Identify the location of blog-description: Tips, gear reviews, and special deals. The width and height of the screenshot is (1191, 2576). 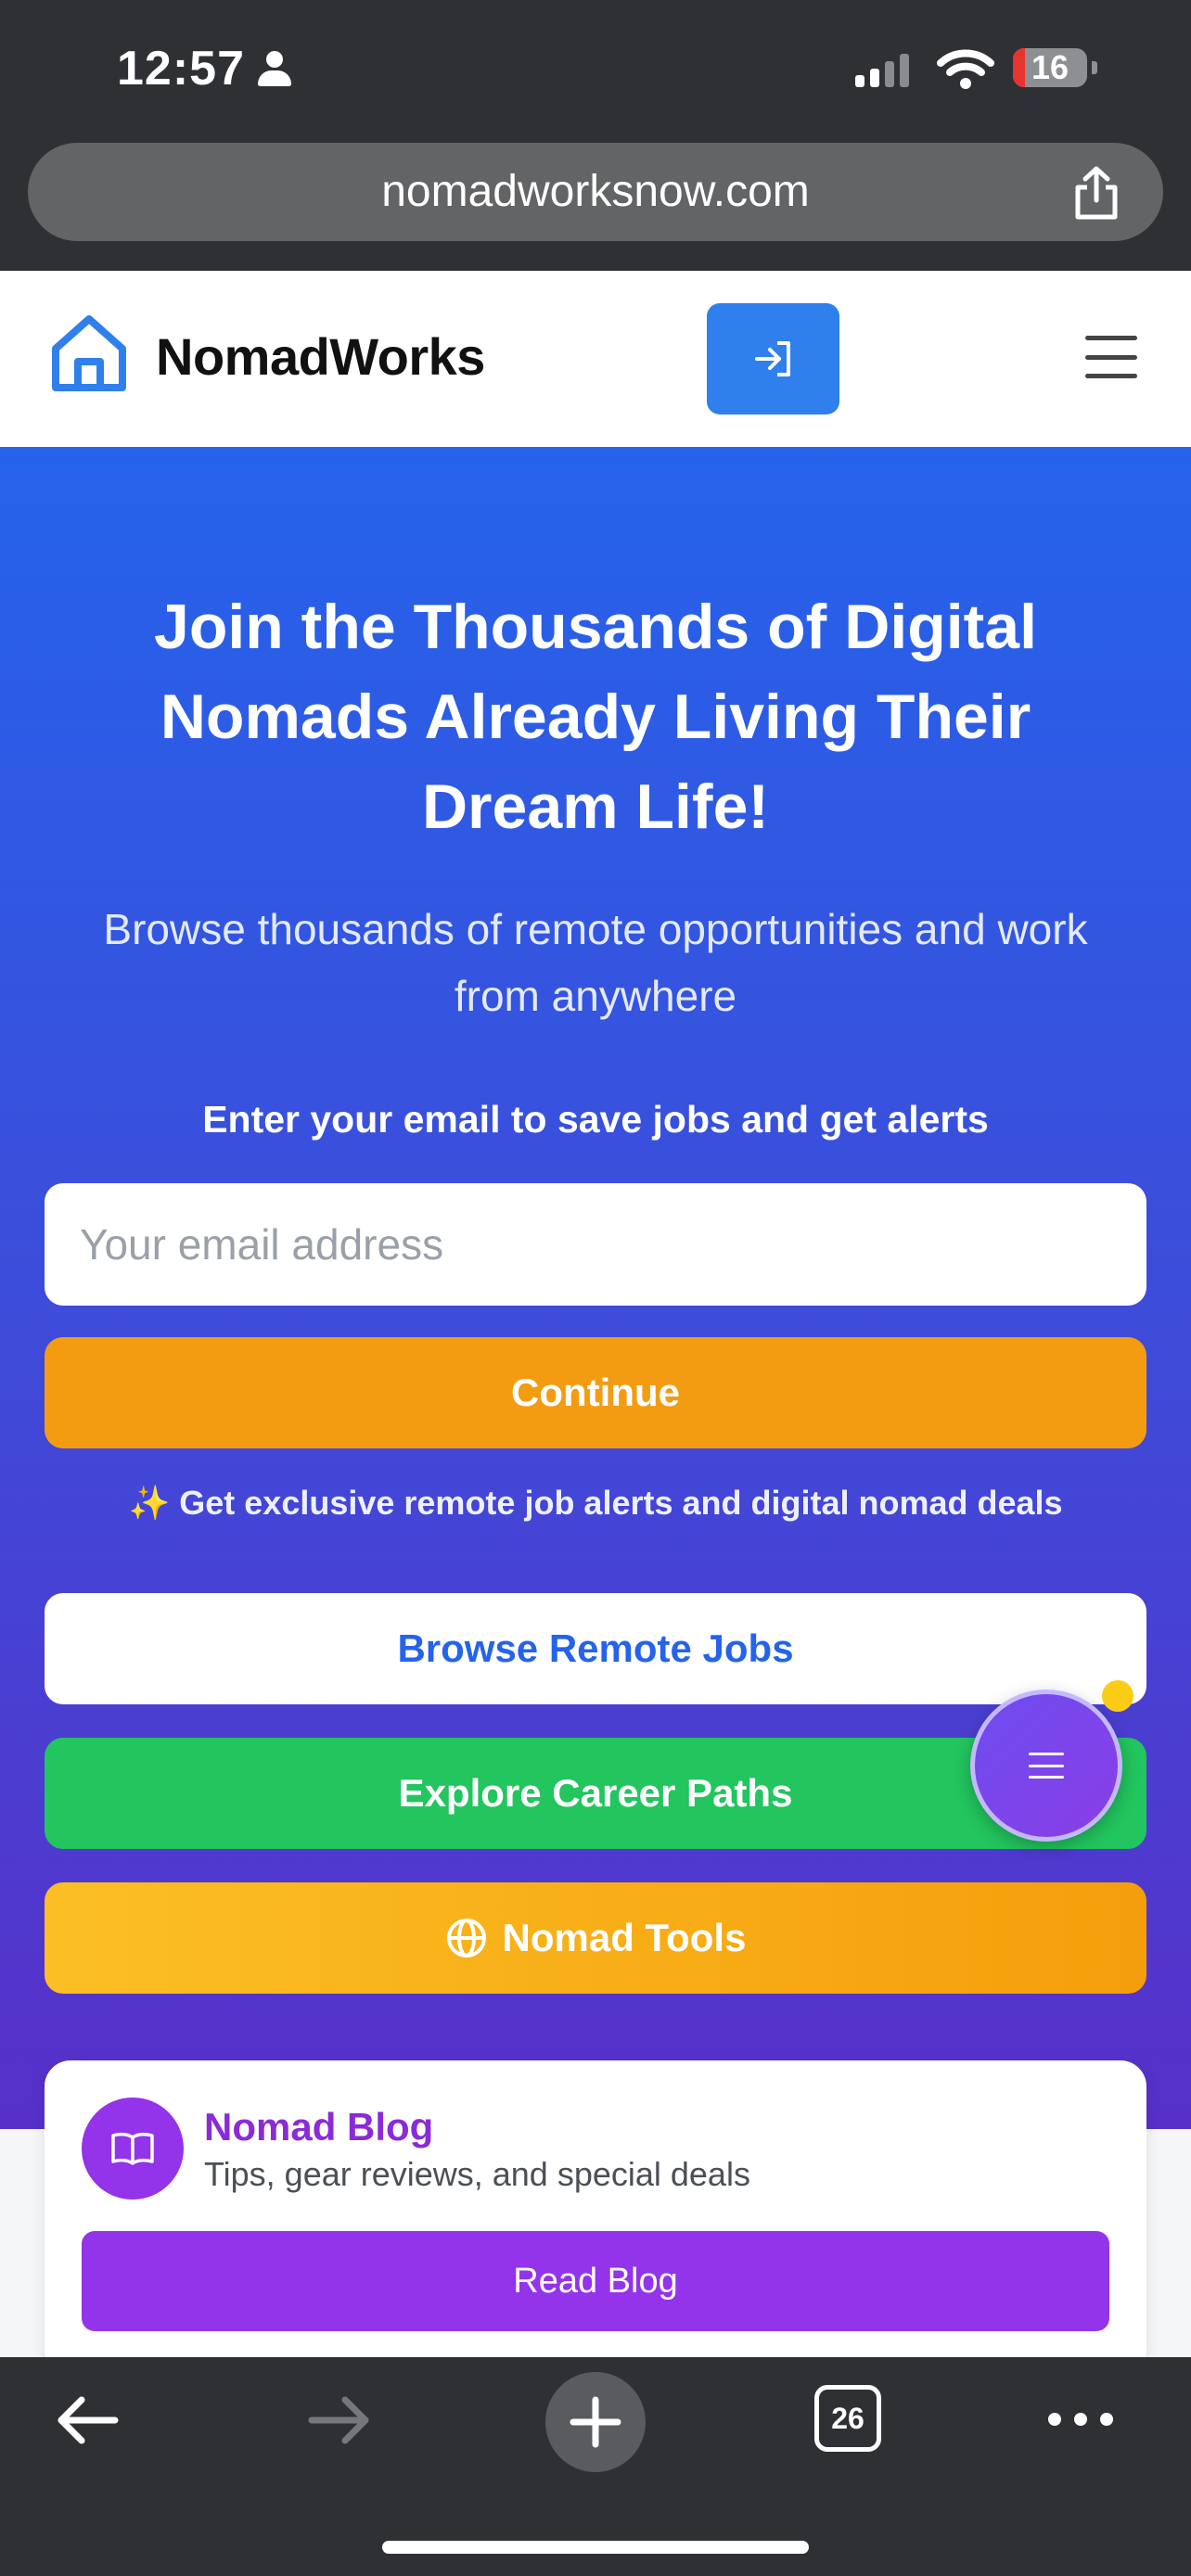
(477, 2174).